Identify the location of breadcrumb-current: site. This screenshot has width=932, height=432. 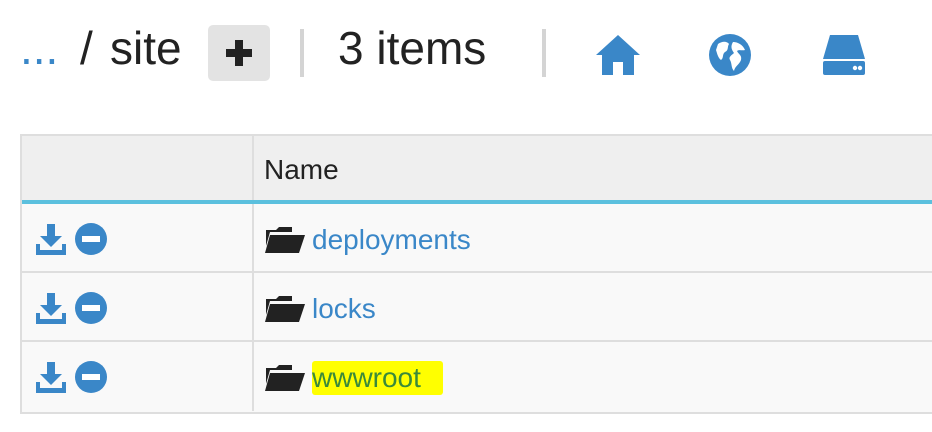
(146, 48).